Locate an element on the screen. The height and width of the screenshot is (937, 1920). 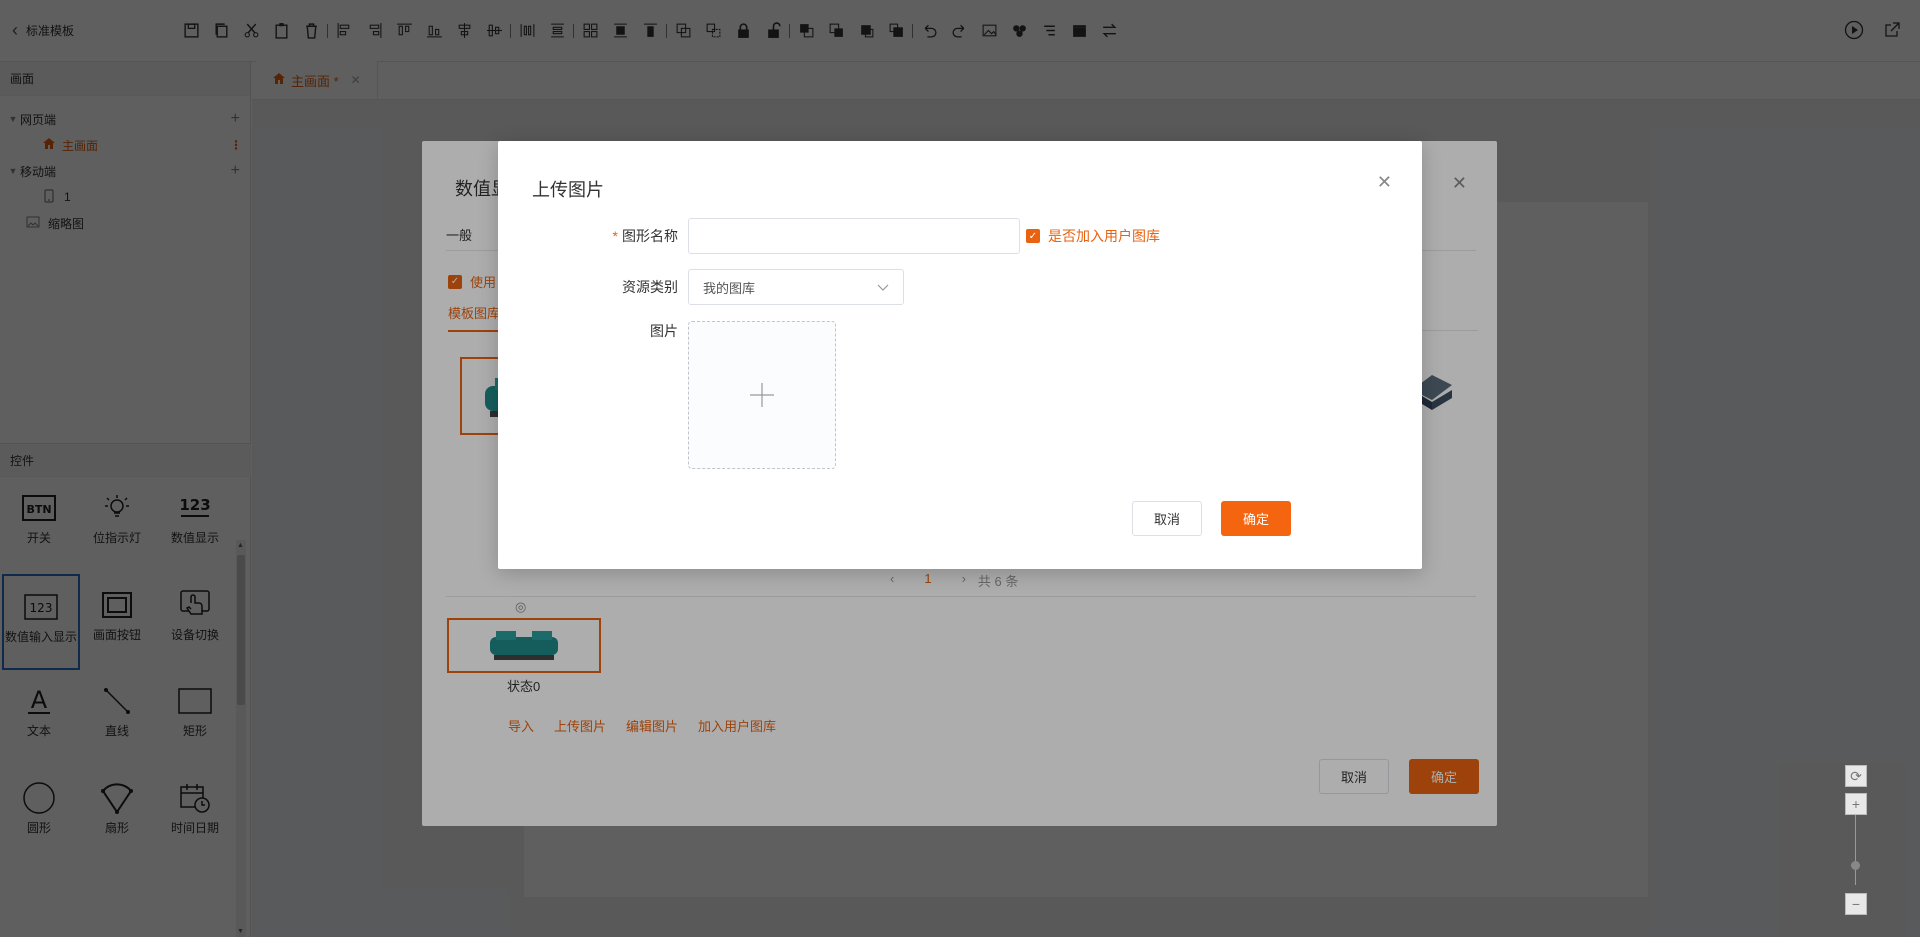
plus-icon is located at coordinates (762, 395).